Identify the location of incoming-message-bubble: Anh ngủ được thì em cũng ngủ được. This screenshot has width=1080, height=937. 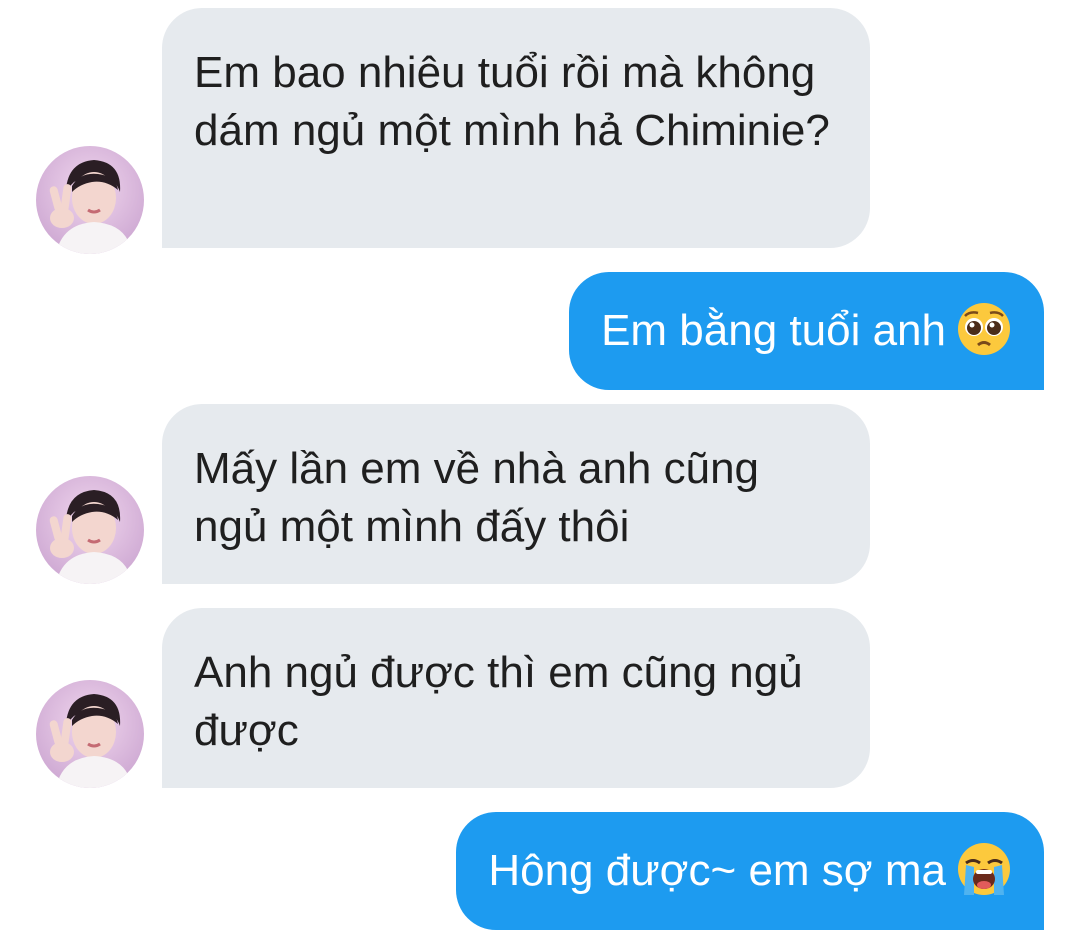
(516, 698).